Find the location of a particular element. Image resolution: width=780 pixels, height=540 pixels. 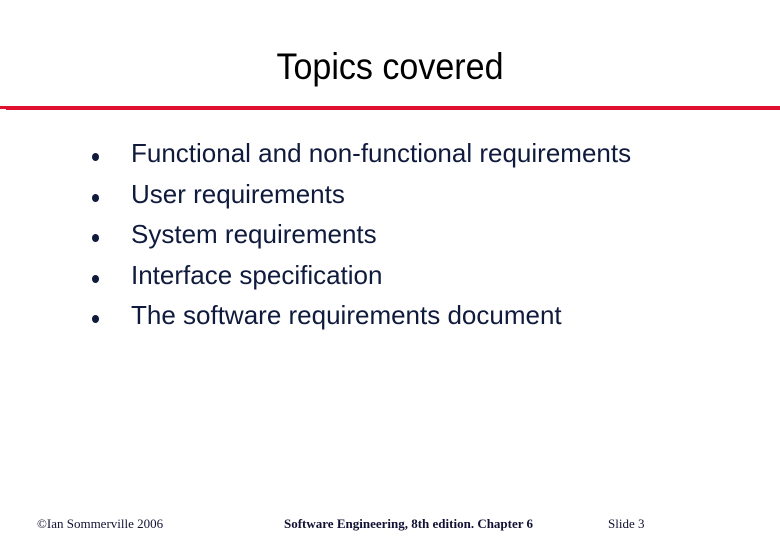

slide-title: Topics covered is located at coordinates (390, 66).